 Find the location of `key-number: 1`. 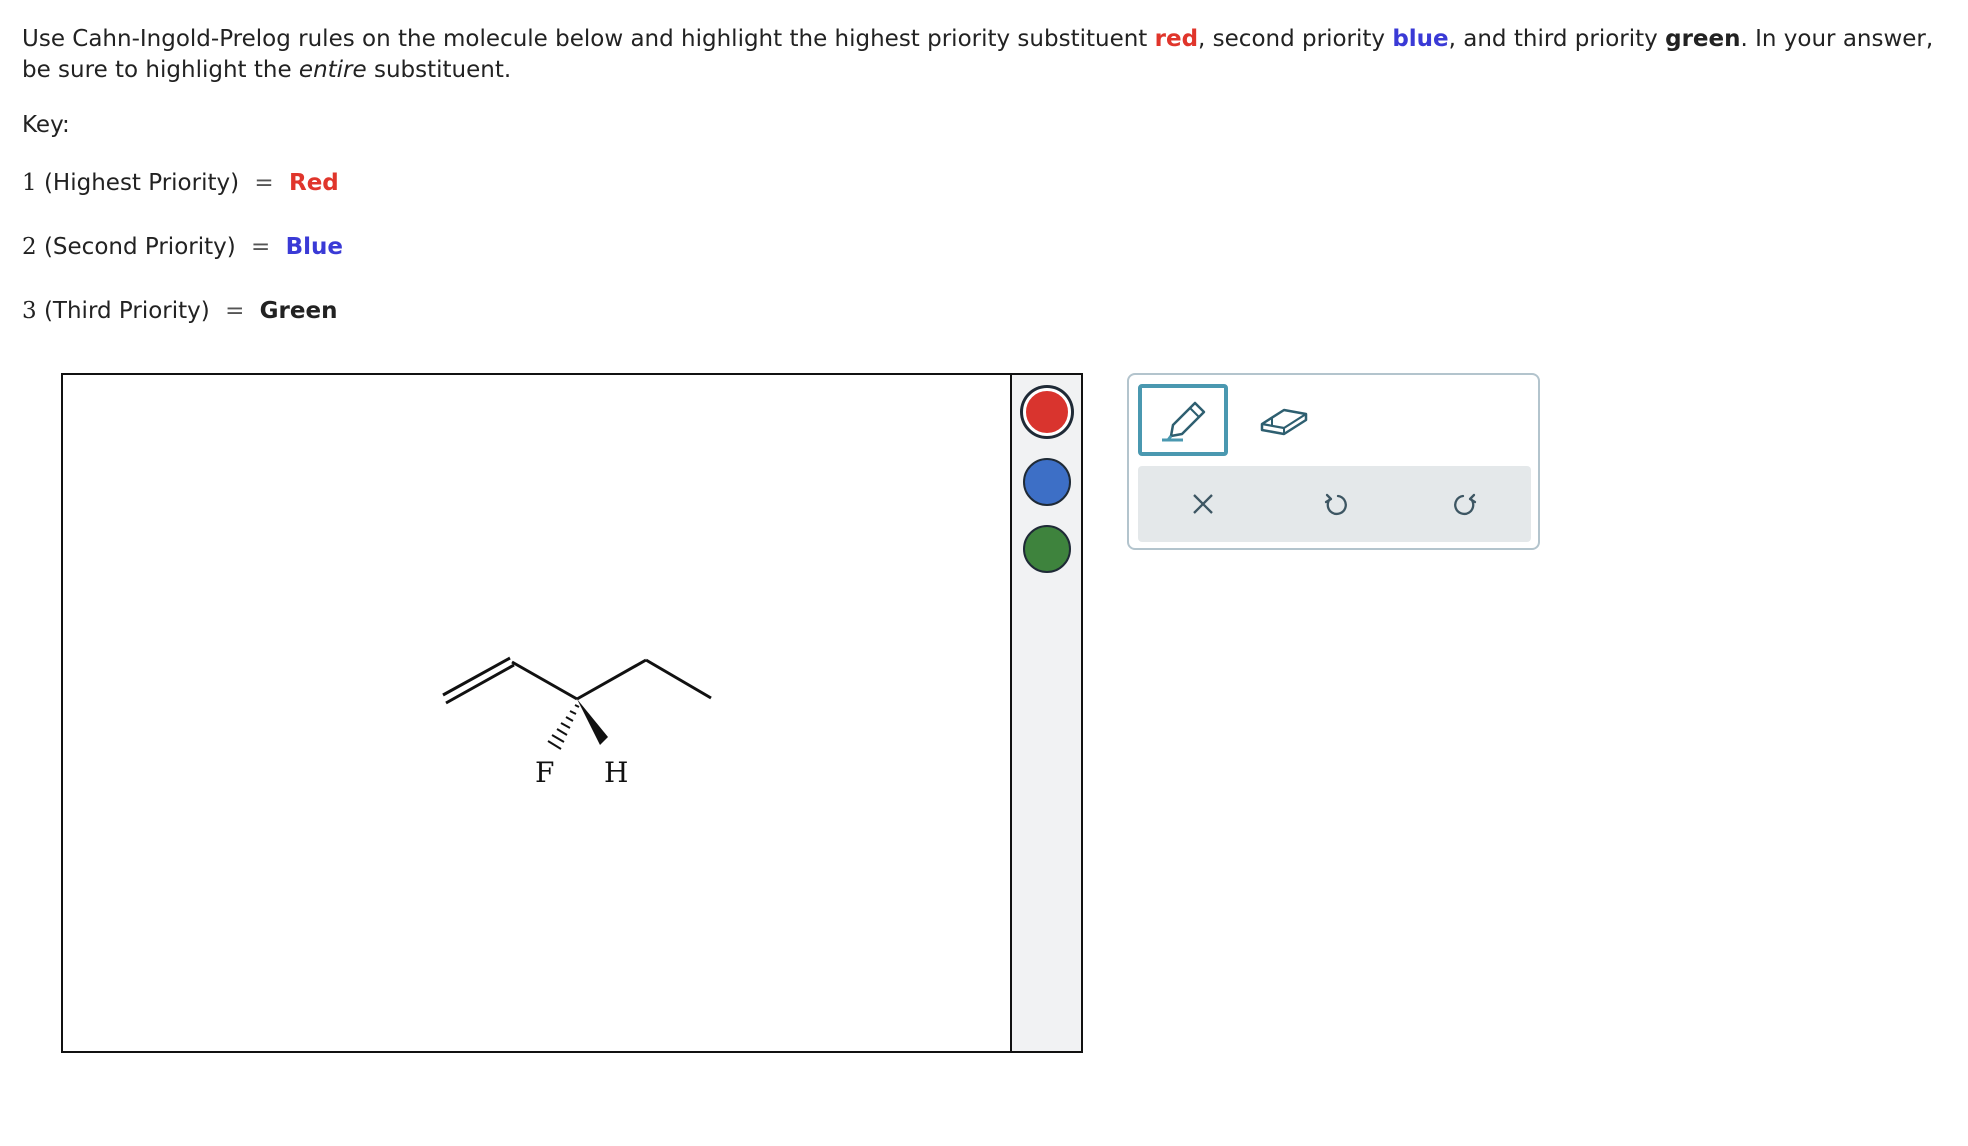

key-number: 1 is located at coordinates (29, 183).